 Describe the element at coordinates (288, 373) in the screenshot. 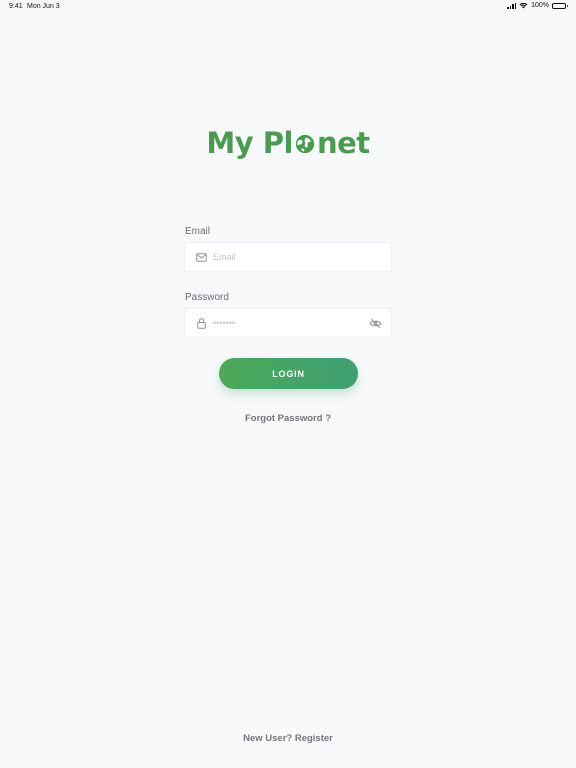

I see `login-button: LOGIN` at that location.